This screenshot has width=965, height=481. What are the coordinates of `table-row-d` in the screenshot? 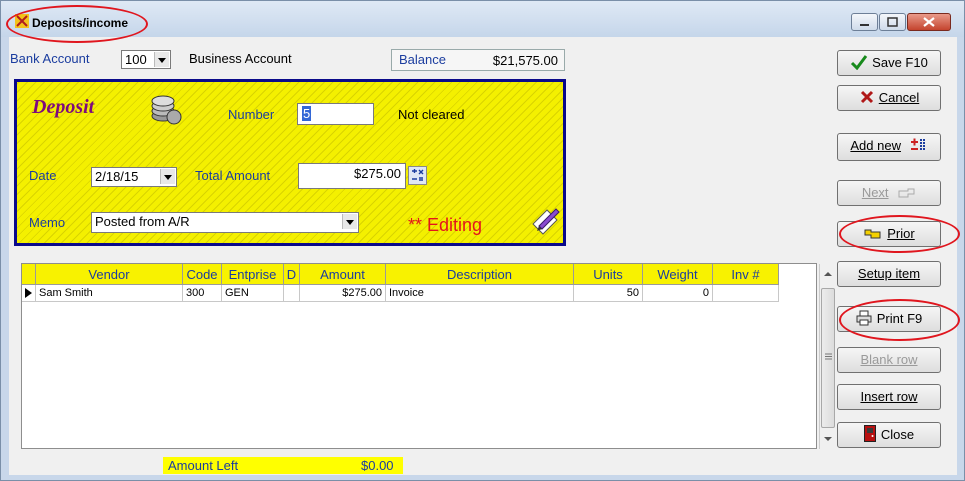 It's located at (292, 293).